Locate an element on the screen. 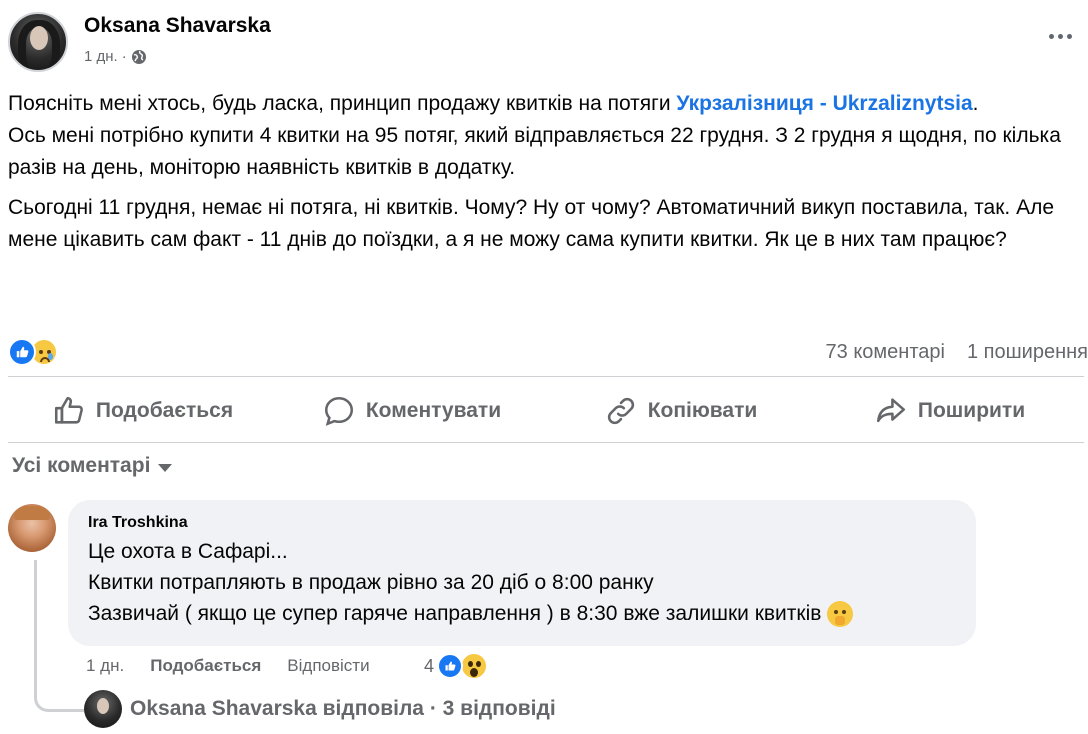  copy-button: Копіювати is located at coordinates (680, 411).